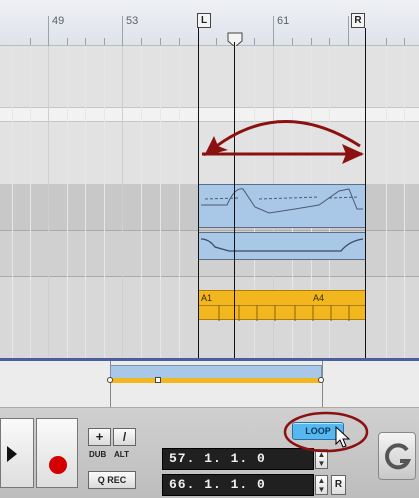 This screenshot has width=419, height=498. I want to click on overview-audio-region, so click(216, 380).